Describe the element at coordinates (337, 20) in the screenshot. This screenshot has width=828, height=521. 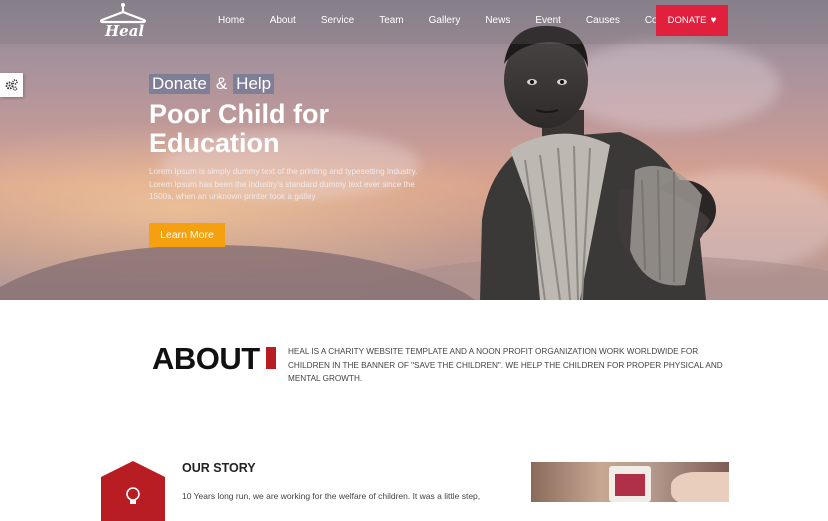
I see `nav-service: Service` at that location.